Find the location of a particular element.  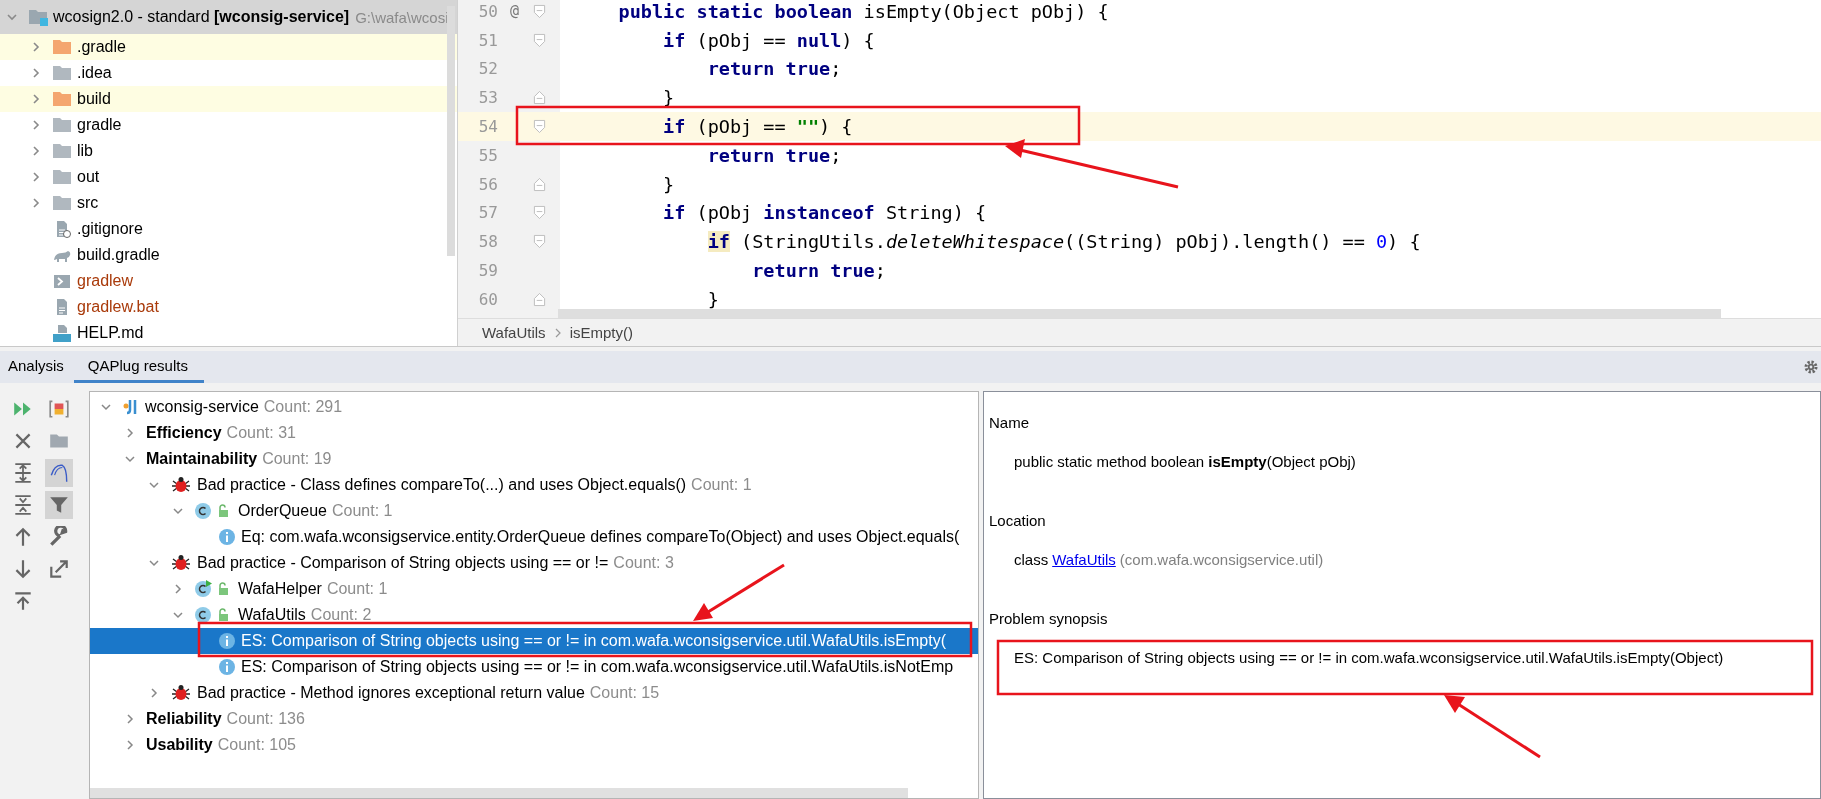

code-text: public static boolean isEmpty(Object pObj) { is located at coordinates (863, 11).